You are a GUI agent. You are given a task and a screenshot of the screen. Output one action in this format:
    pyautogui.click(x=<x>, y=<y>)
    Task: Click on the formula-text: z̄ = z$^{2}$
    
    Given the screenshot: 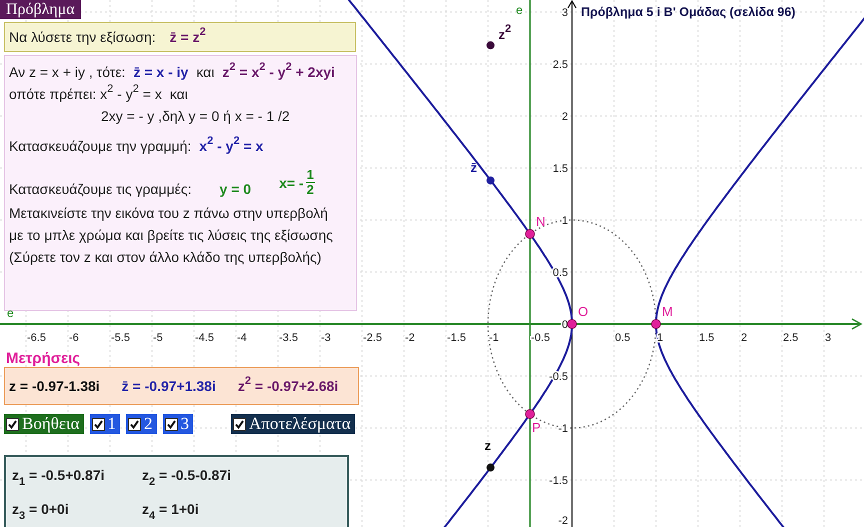 What is the action you would take?
    pyautogui.click(x=188, y=37)
    